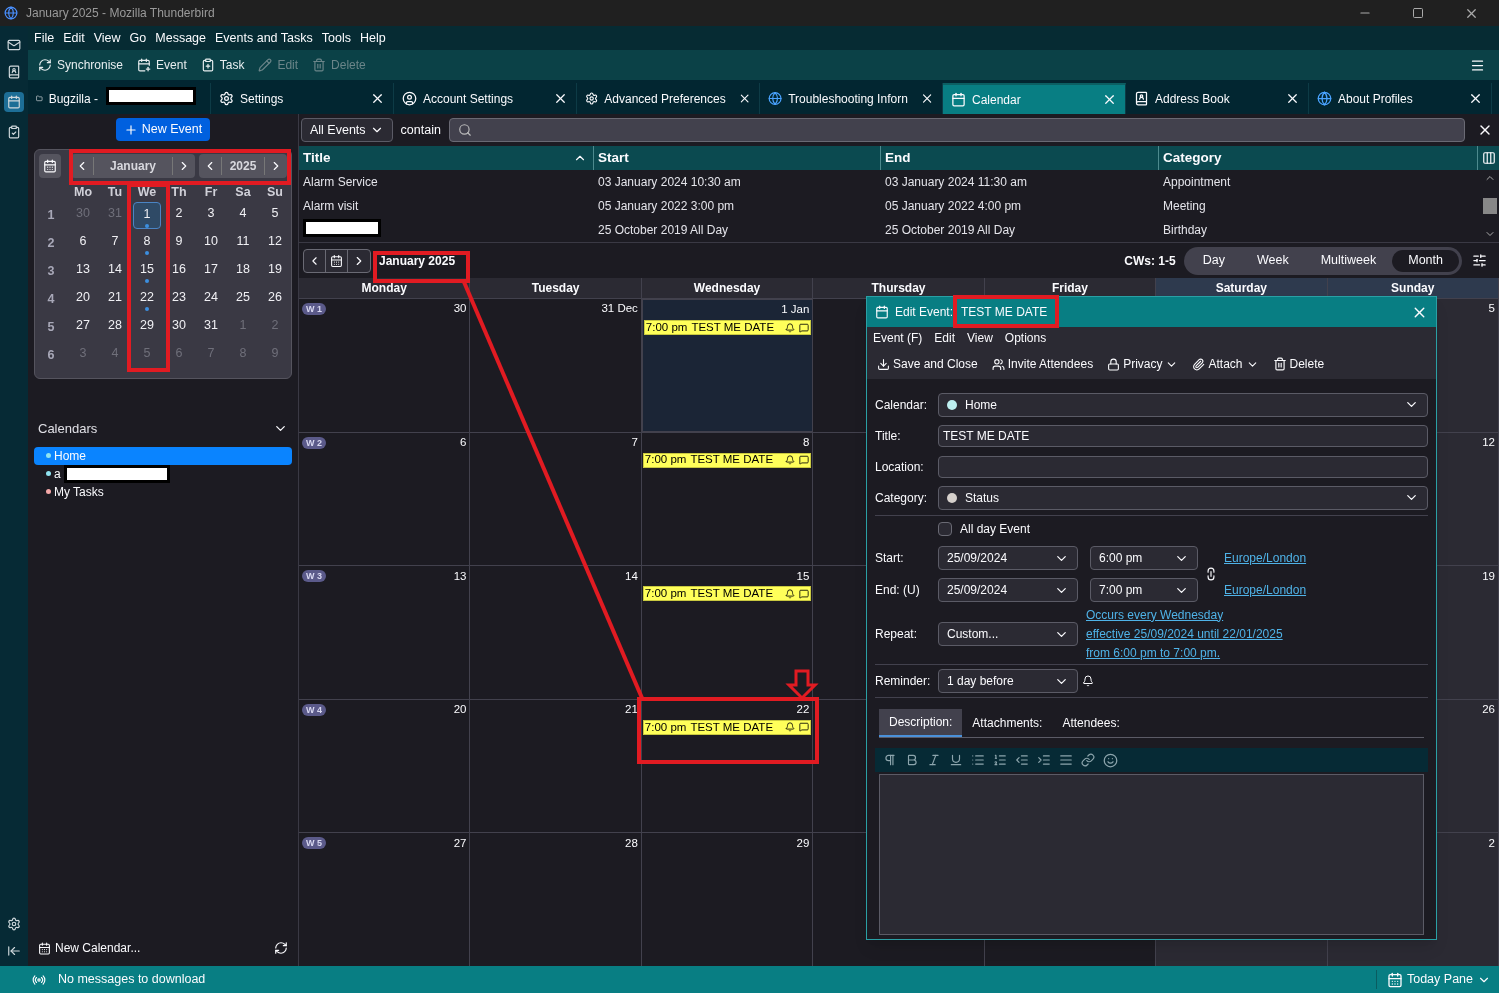 The height and width of the screenshot is (993, 1499). What do you see at coordinates (1183, 497) in the screenshot?
I see `dropdown: Status` at bounding box center [1183, 497].